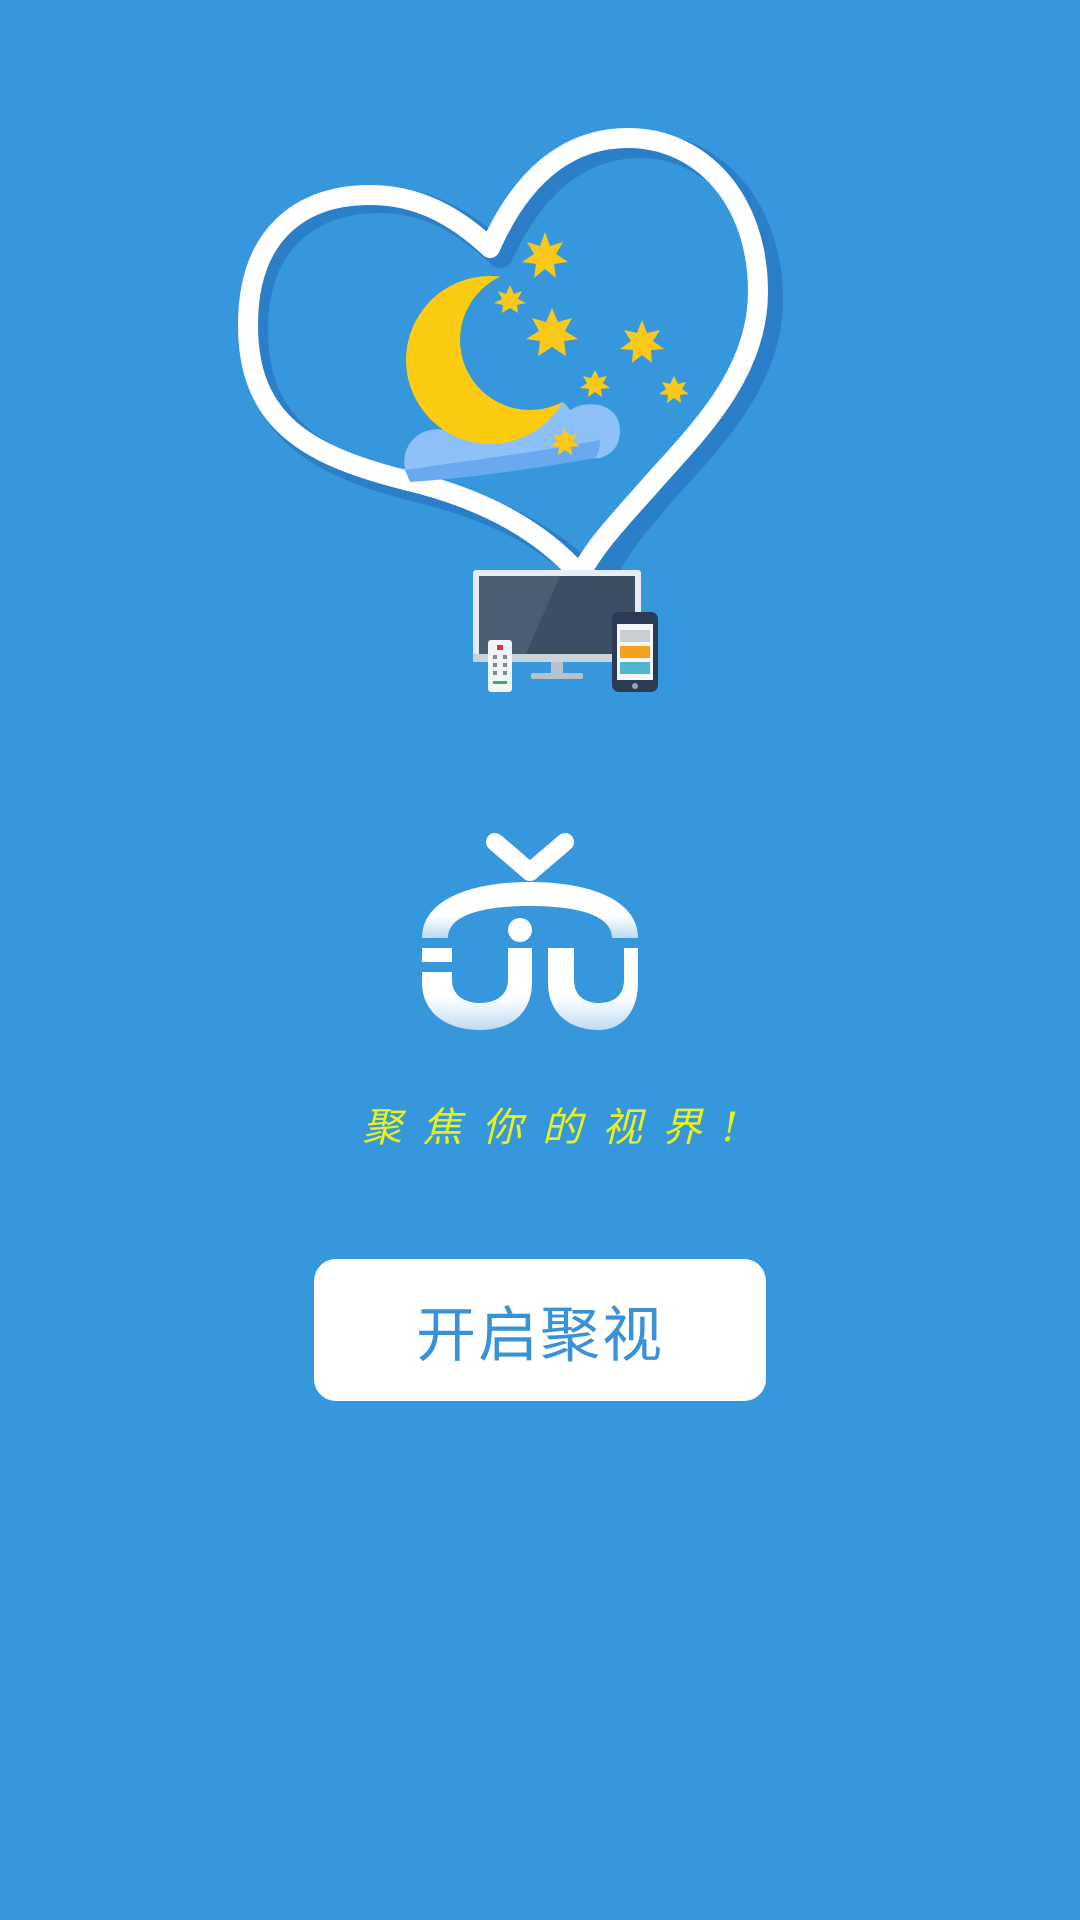  Describe the element at coordinates (560, 1128) in the screenshot. I see `slogan-text: 聚焦你的视界!` at that location.